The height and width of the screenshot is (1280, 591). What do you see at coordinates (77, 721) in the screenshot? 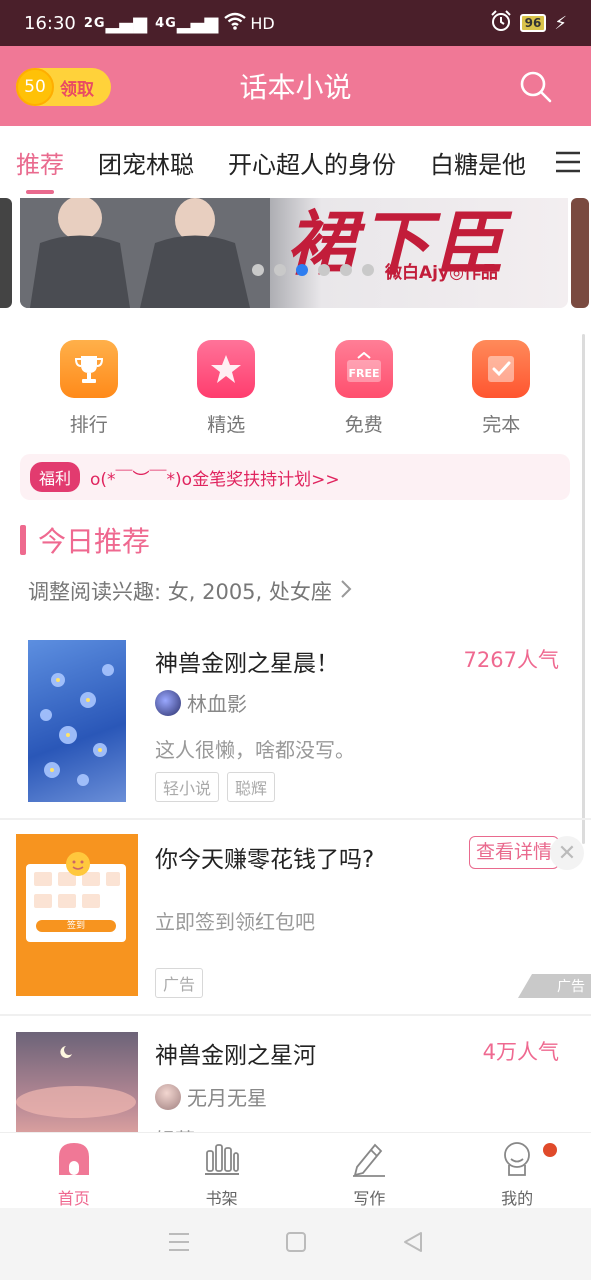
I see `book-cover` at bounding box center [77, 721].